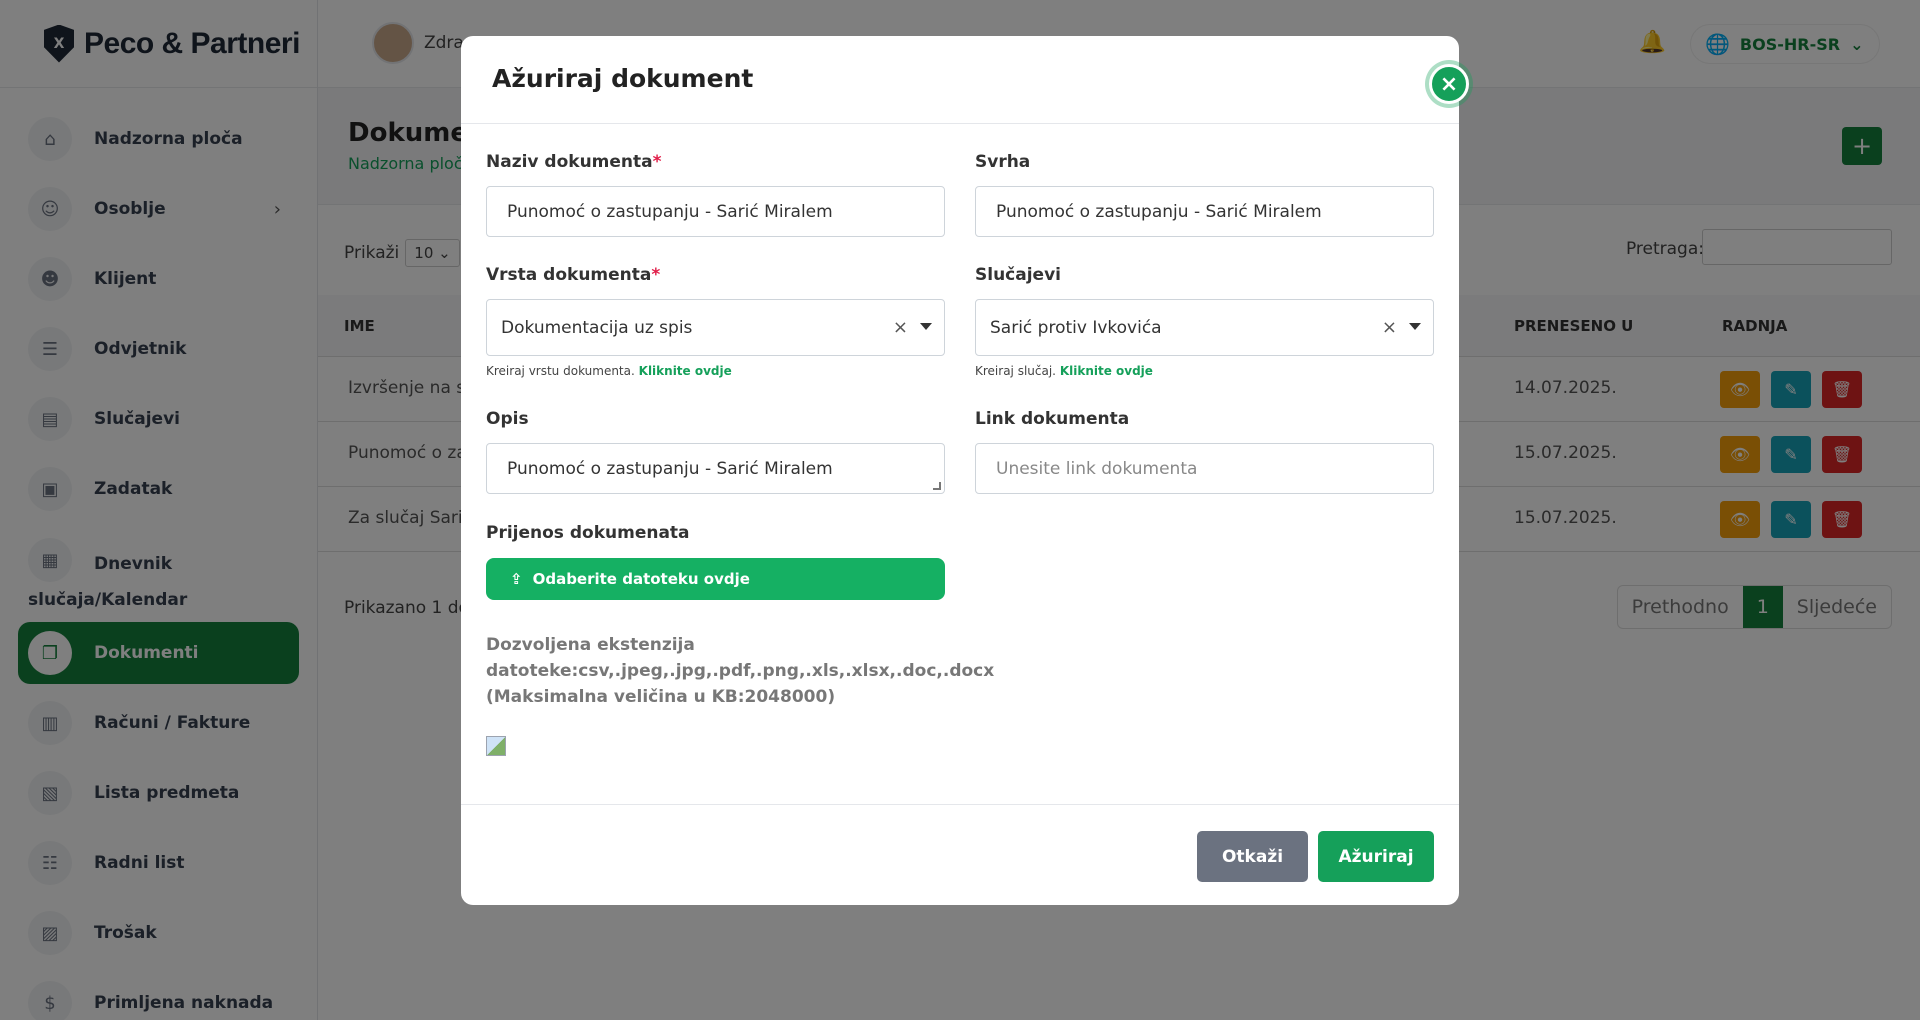 The image size is (1920, 1020). Describe the element at coordinates (588, 533) in the screenshot. I see `upload-label: Prijenos dokumenata` at that location.